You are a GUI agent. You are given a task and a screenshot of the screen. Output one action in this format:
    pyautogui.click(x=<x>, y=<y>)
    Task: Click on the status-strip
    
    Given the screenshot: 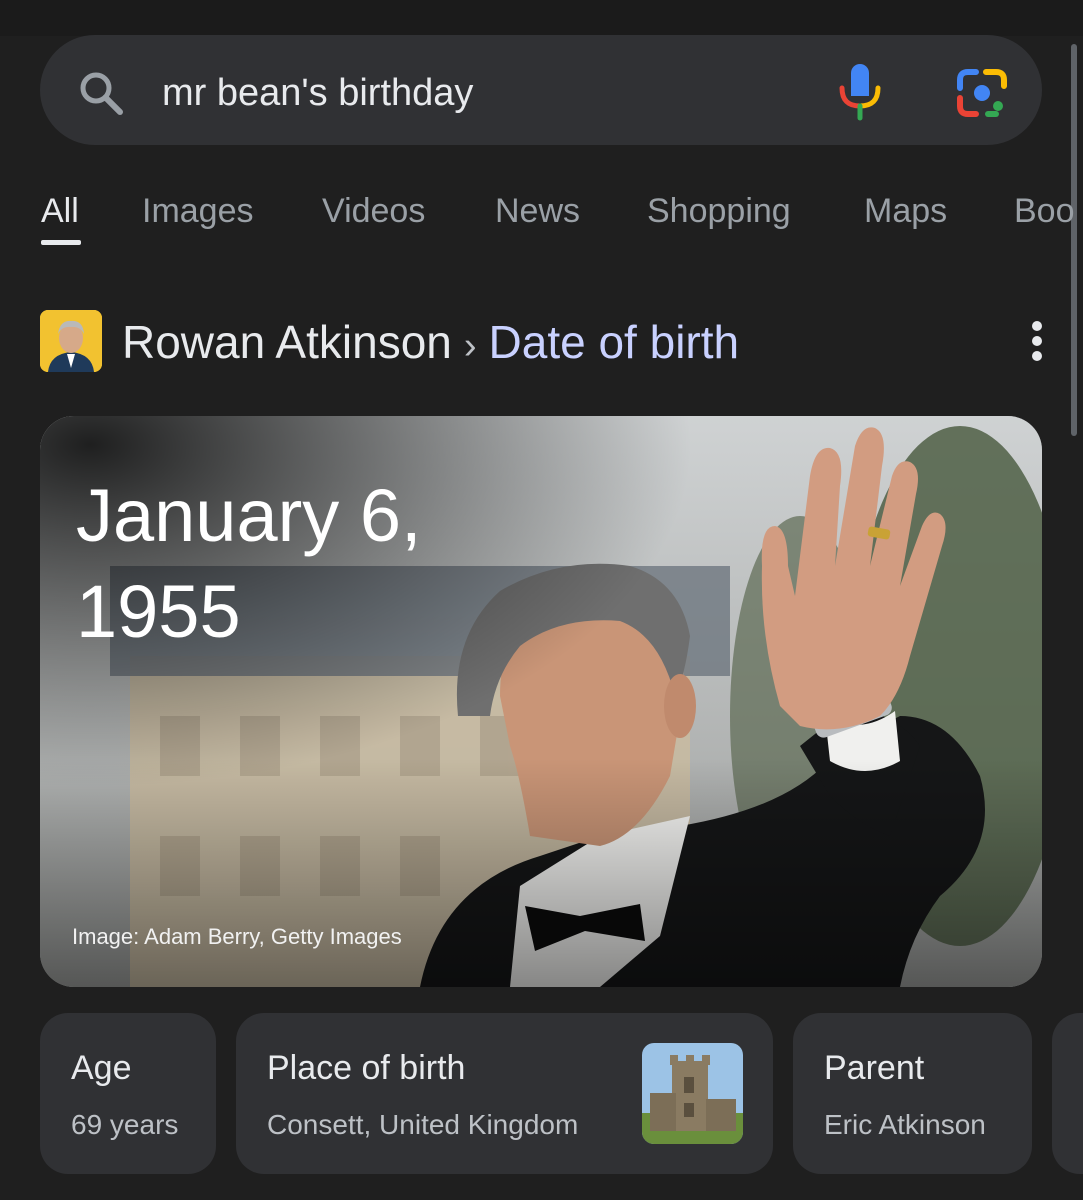 What is the action you would take?
    pyautogui.click(x=541, y=18)
    